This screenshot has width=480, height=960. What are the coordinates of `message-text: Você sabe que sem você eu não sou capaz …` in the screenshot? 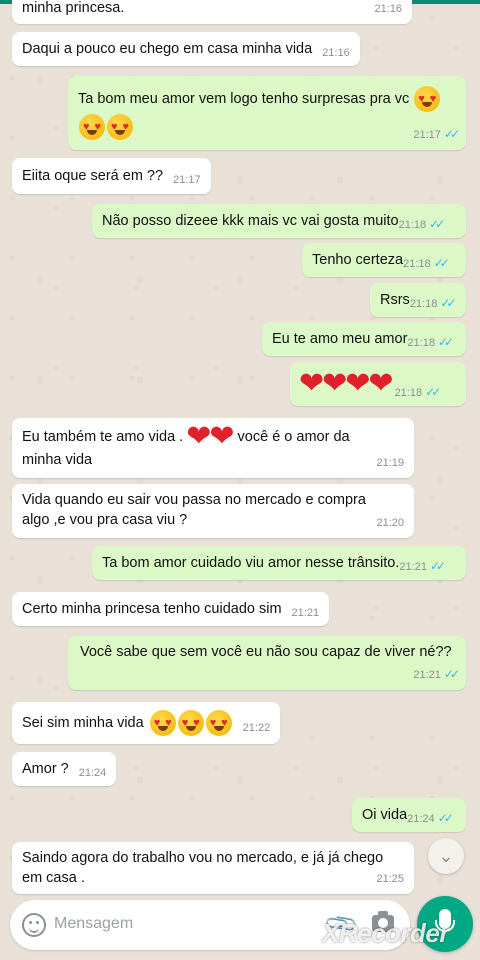 It's located at (266, 652).